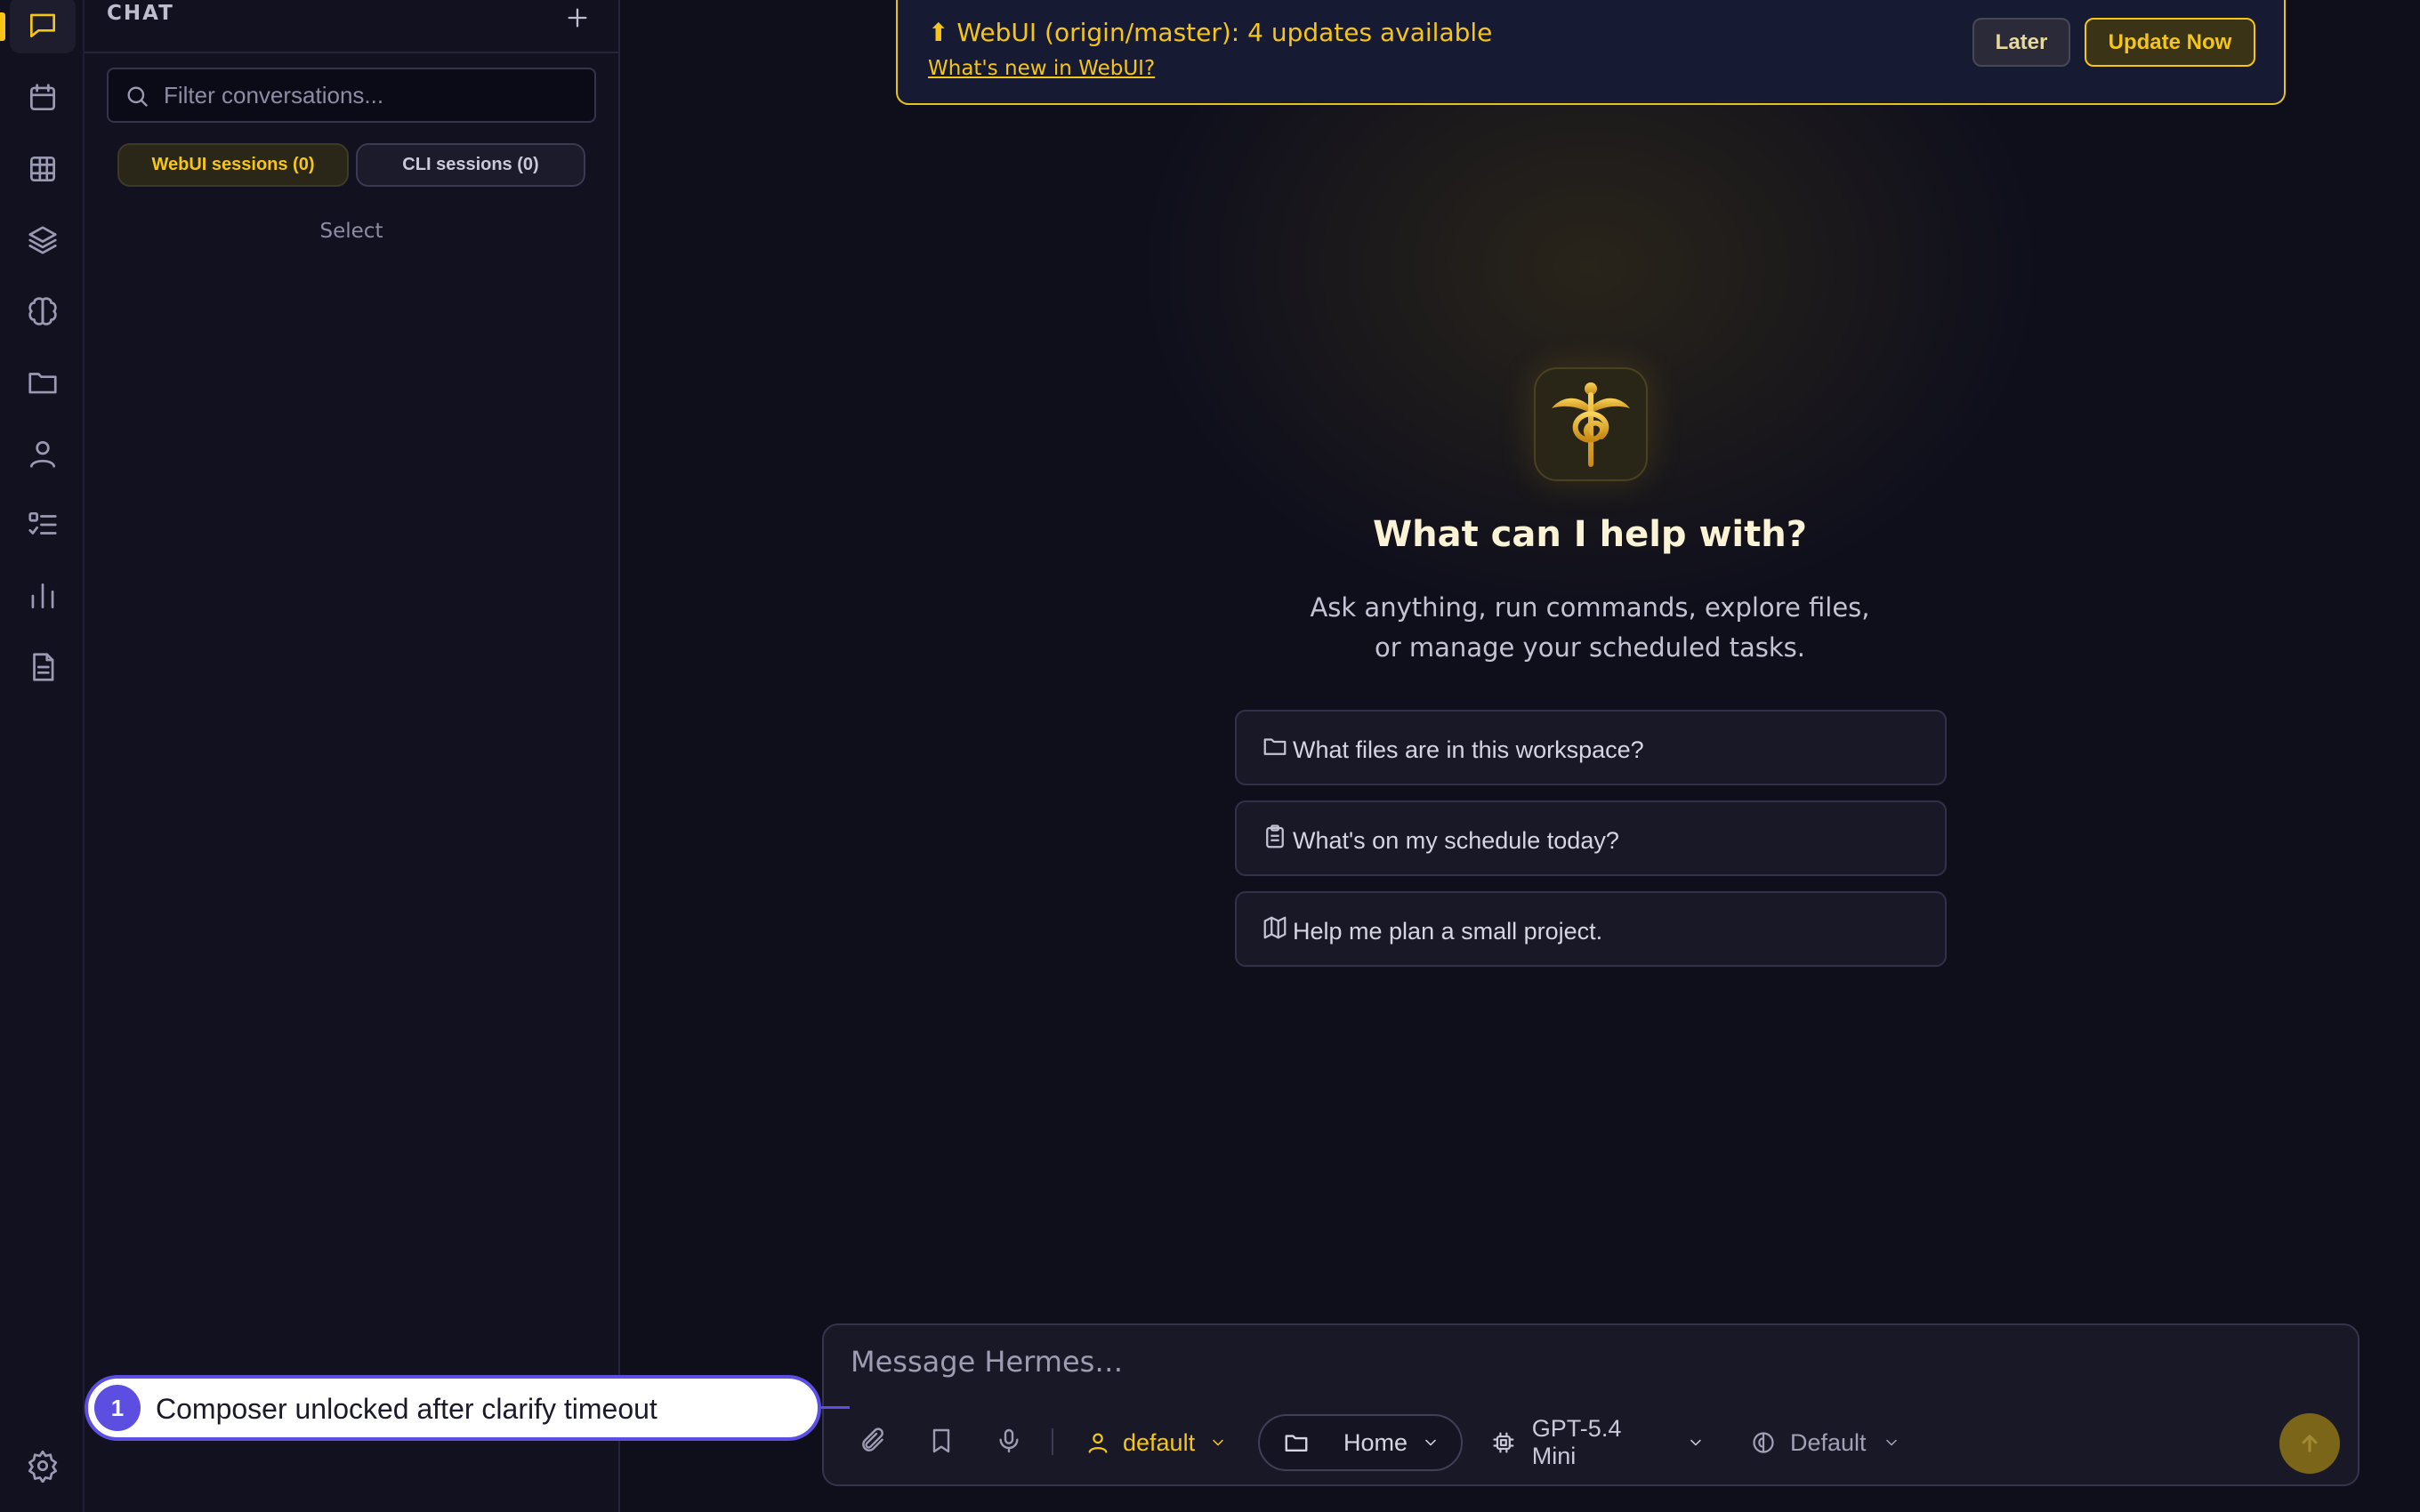 The width and height of the screenshot is (2420, 1512). What do you see at coordinates (1562, 1367) in the screenshot?
I see `message-input` at bounding box center [1562, 1367].